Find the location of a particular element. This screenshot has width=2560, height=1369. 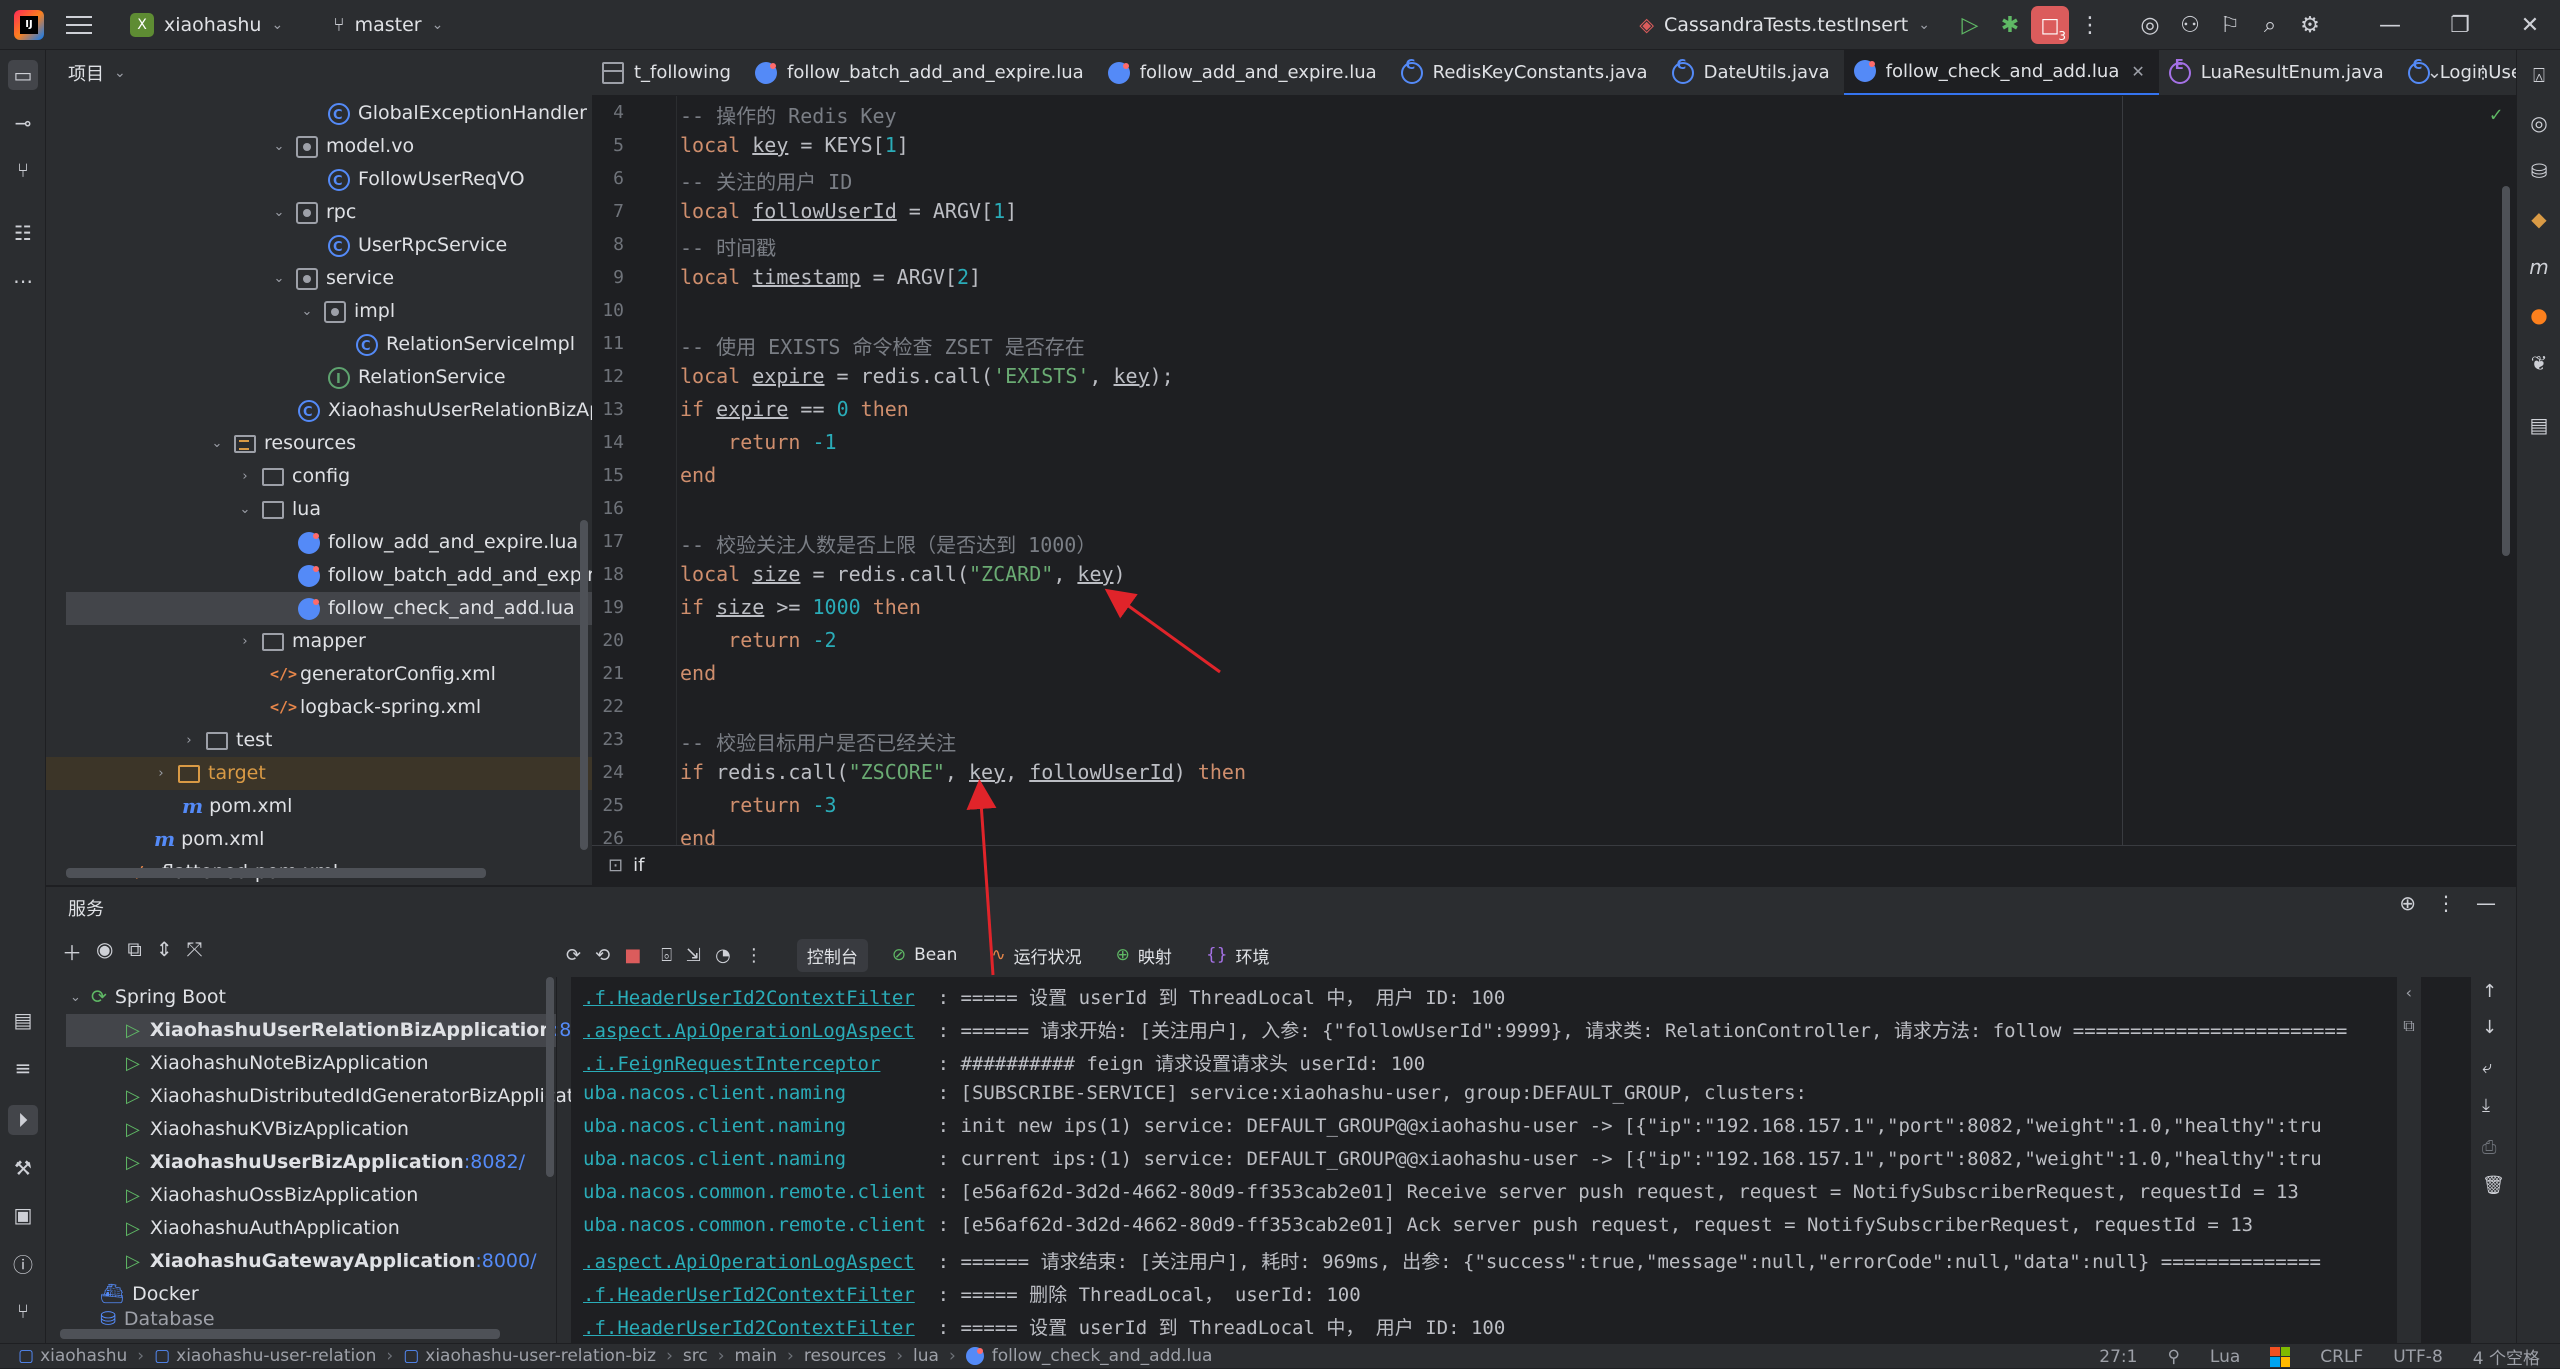

mappings-tab: ⊕ 映射 is located at coordinates (1144, 955).